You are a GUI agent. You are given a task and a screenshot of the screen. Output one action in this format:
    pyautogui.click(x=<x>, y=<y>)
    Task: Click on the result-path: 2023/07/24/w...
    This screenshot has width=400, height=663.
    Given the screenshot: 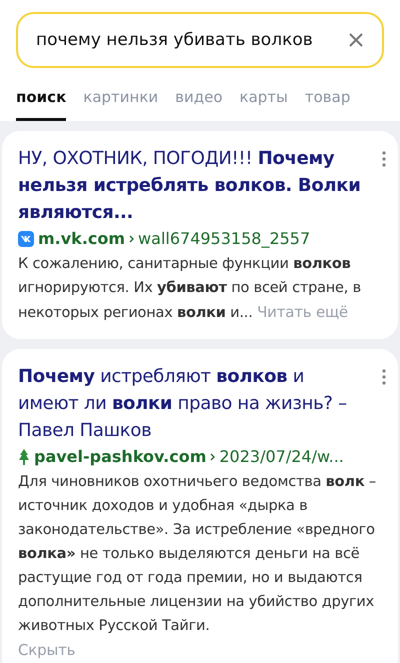 What is the action you would take?
    pyautogui.click(x=281, y=456)
    